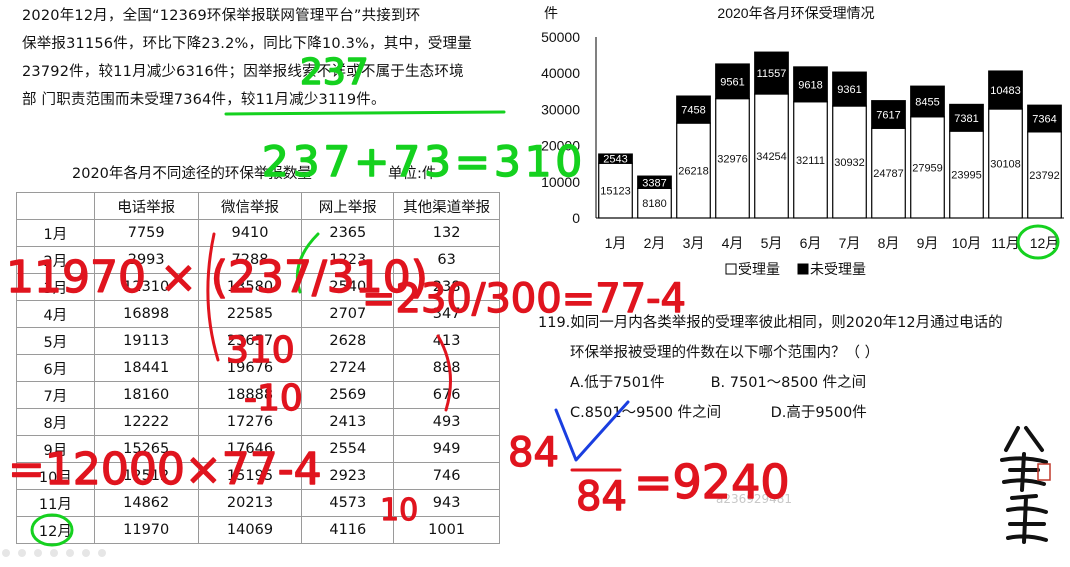 The height and width of the screenshot is (567, 1070). I want to click on cell: 12月, so click(55, 530).